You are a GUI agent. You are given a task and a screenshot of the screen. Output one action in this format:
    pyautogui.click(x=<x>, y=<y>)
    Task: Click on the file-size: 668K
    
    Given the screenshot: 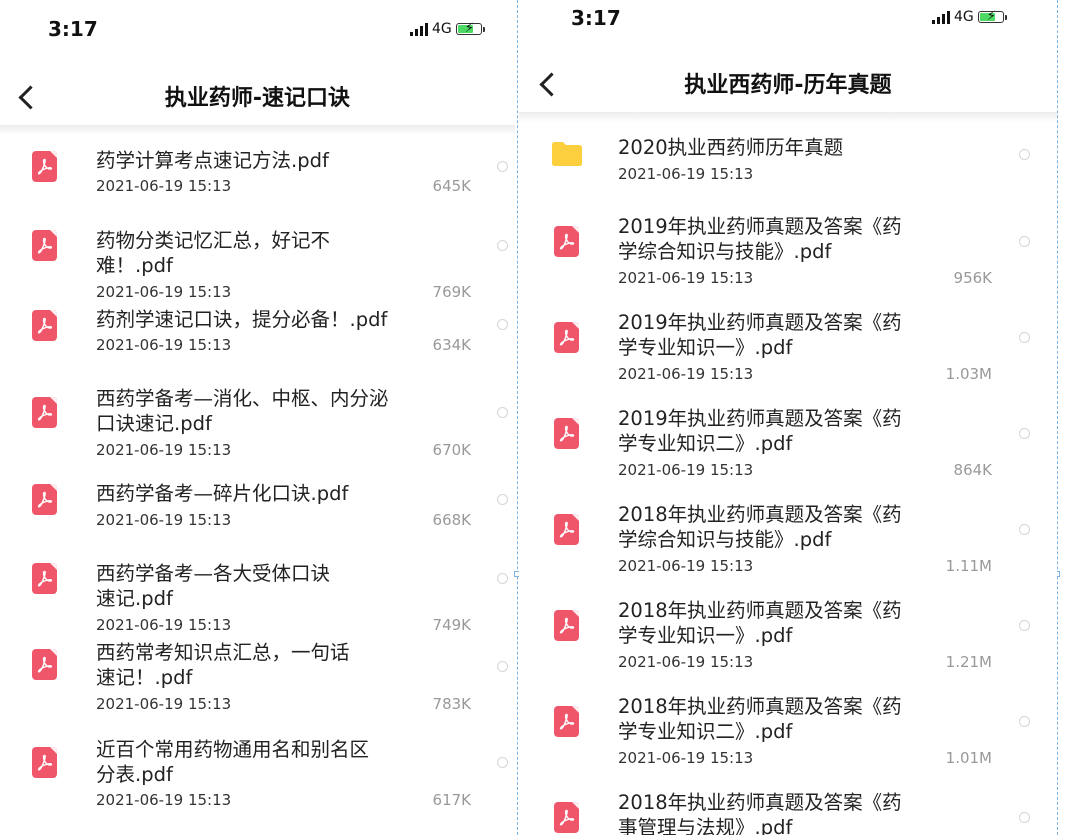 What is the action you would take?
    pyautogui.click(x=451, y=520)
    